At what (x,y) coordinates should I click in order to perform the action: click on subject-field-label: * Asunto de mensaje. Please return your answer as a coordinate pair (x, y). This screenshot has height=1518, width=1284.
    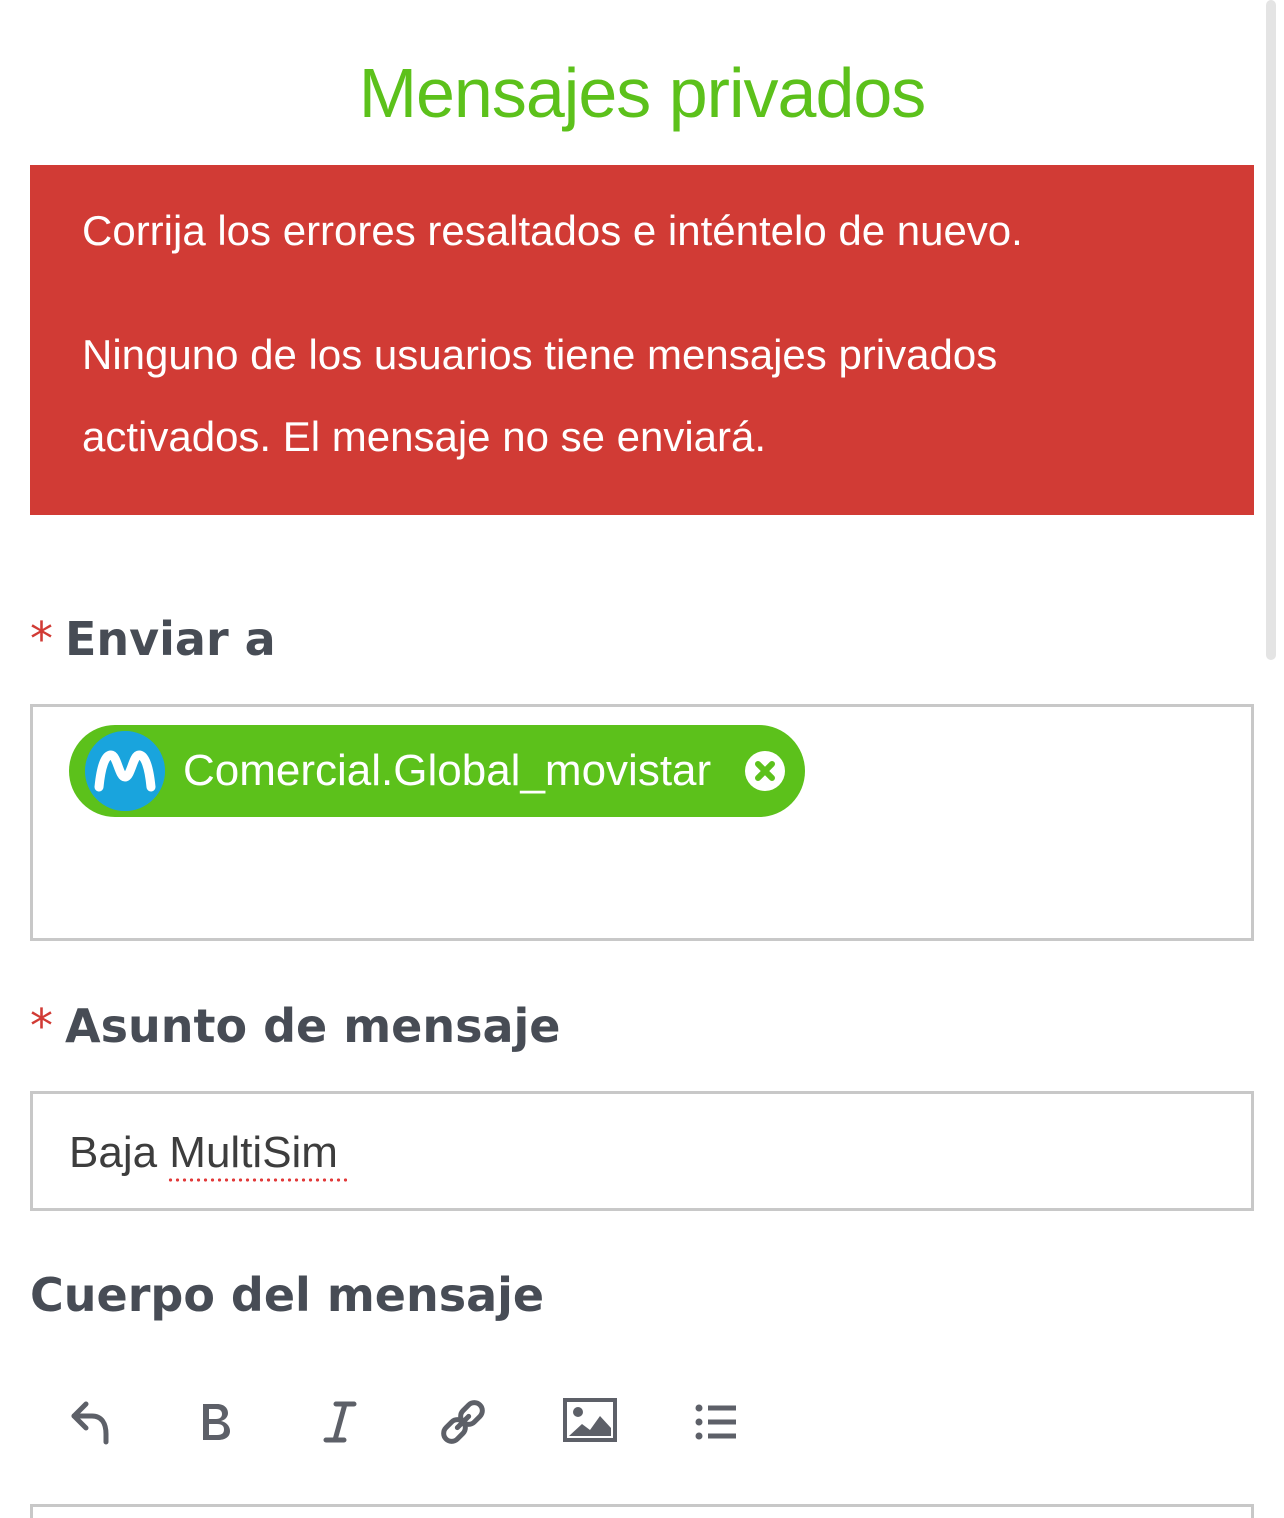
    Looking at the image, I should click on (295, 1026).